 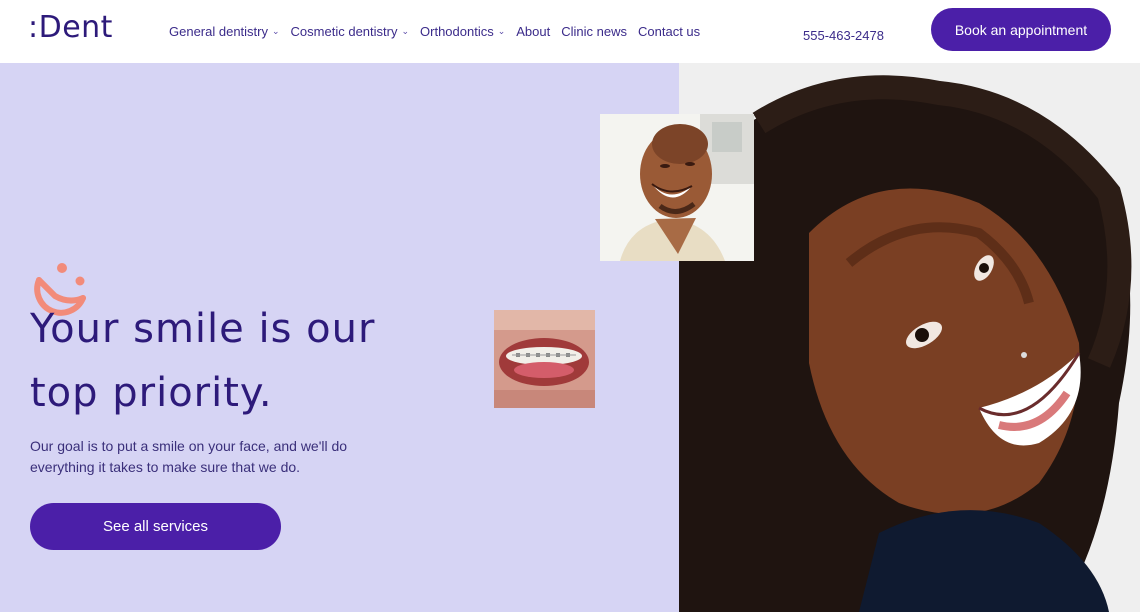 I want to click on headline-line-2: top priority., so click(x=151, y=393).